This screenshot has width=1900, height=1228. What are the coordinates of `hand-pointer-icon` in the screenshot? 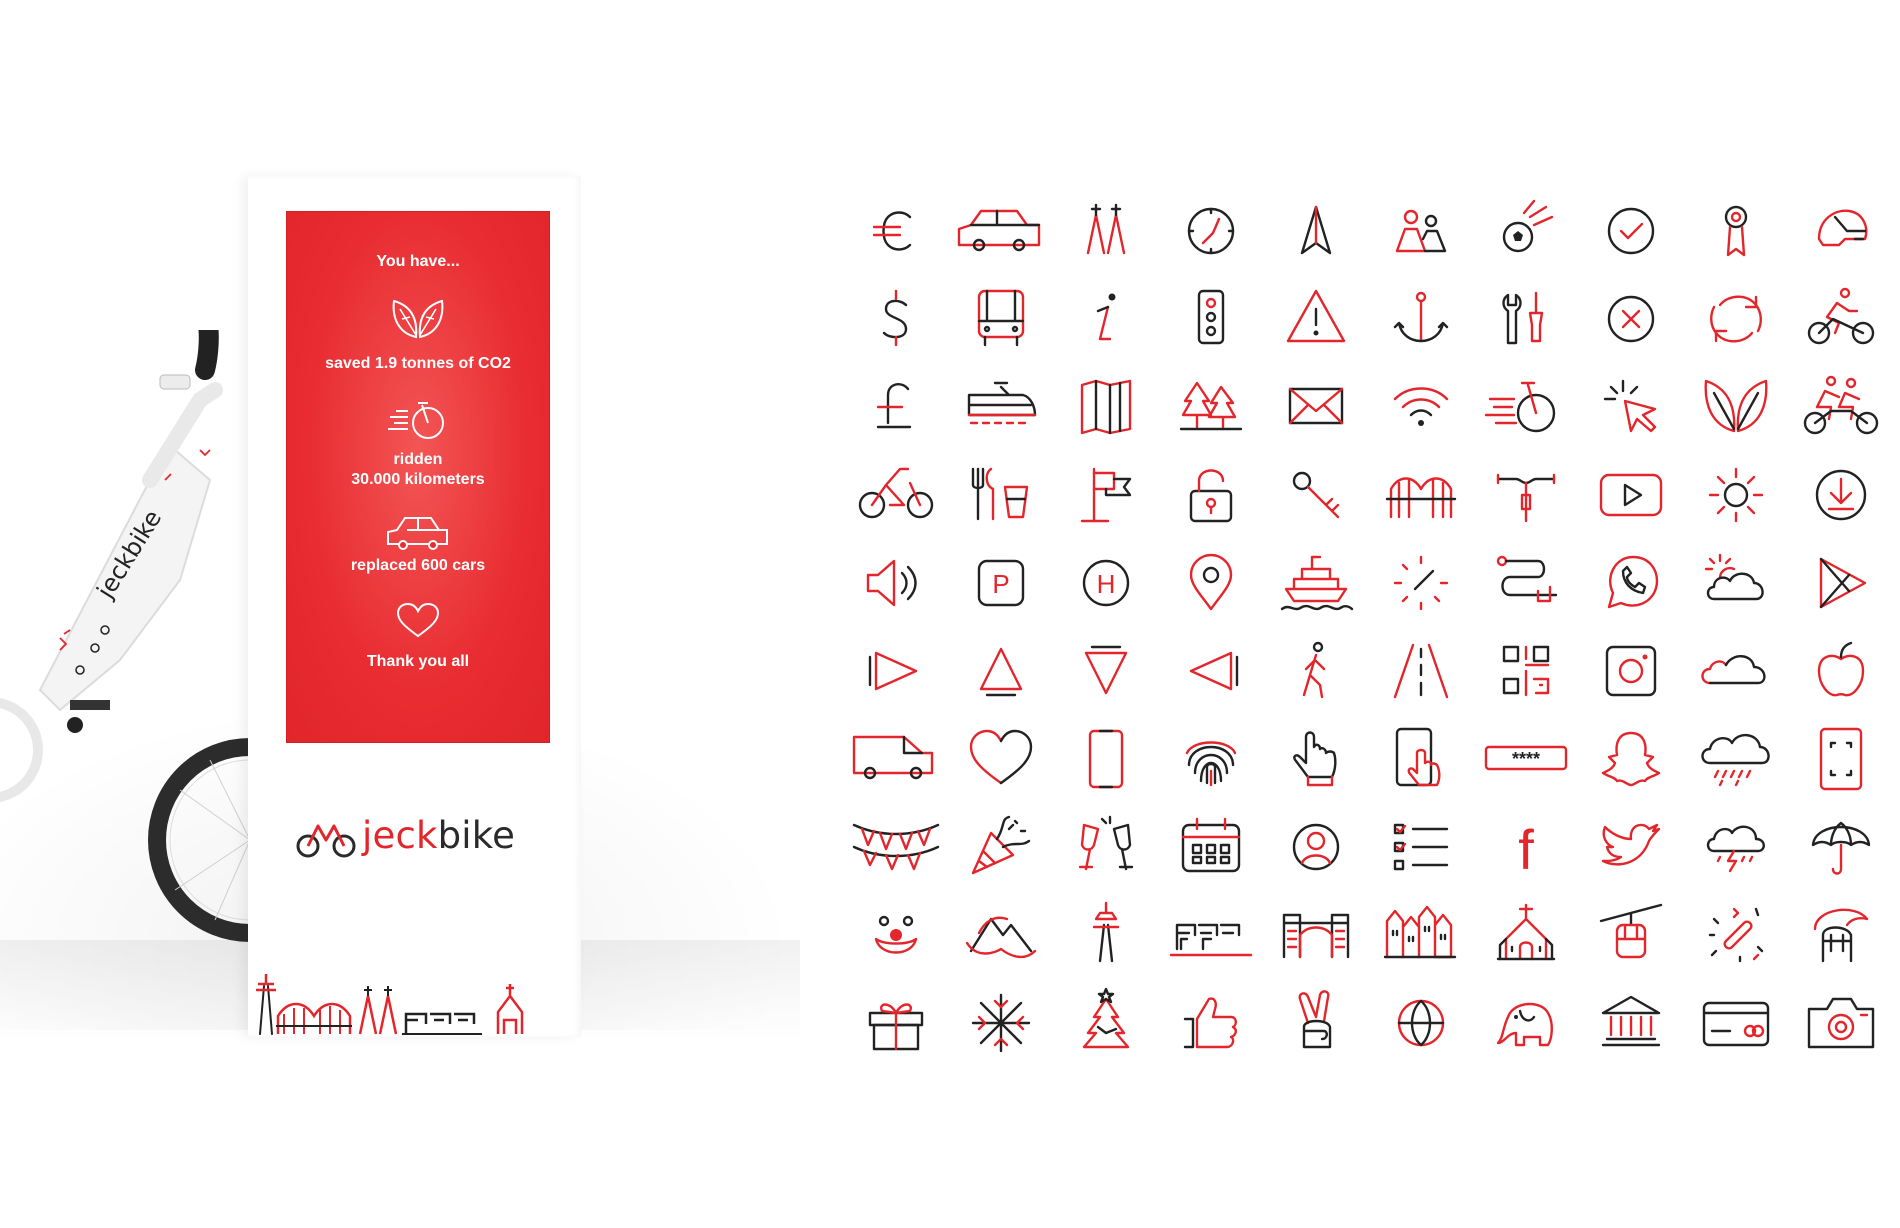 It's located at (1316, 759).